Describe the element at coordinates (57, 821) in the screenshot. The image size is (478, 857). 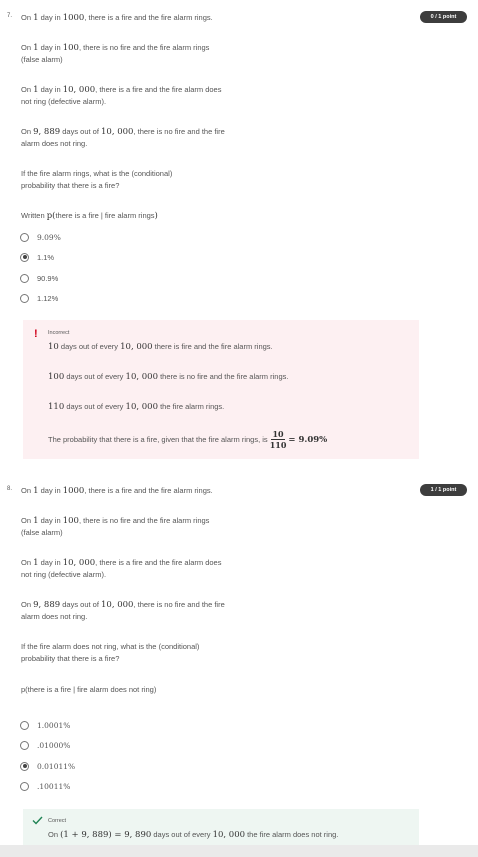
I see `feedback-status: Correct` at that location.